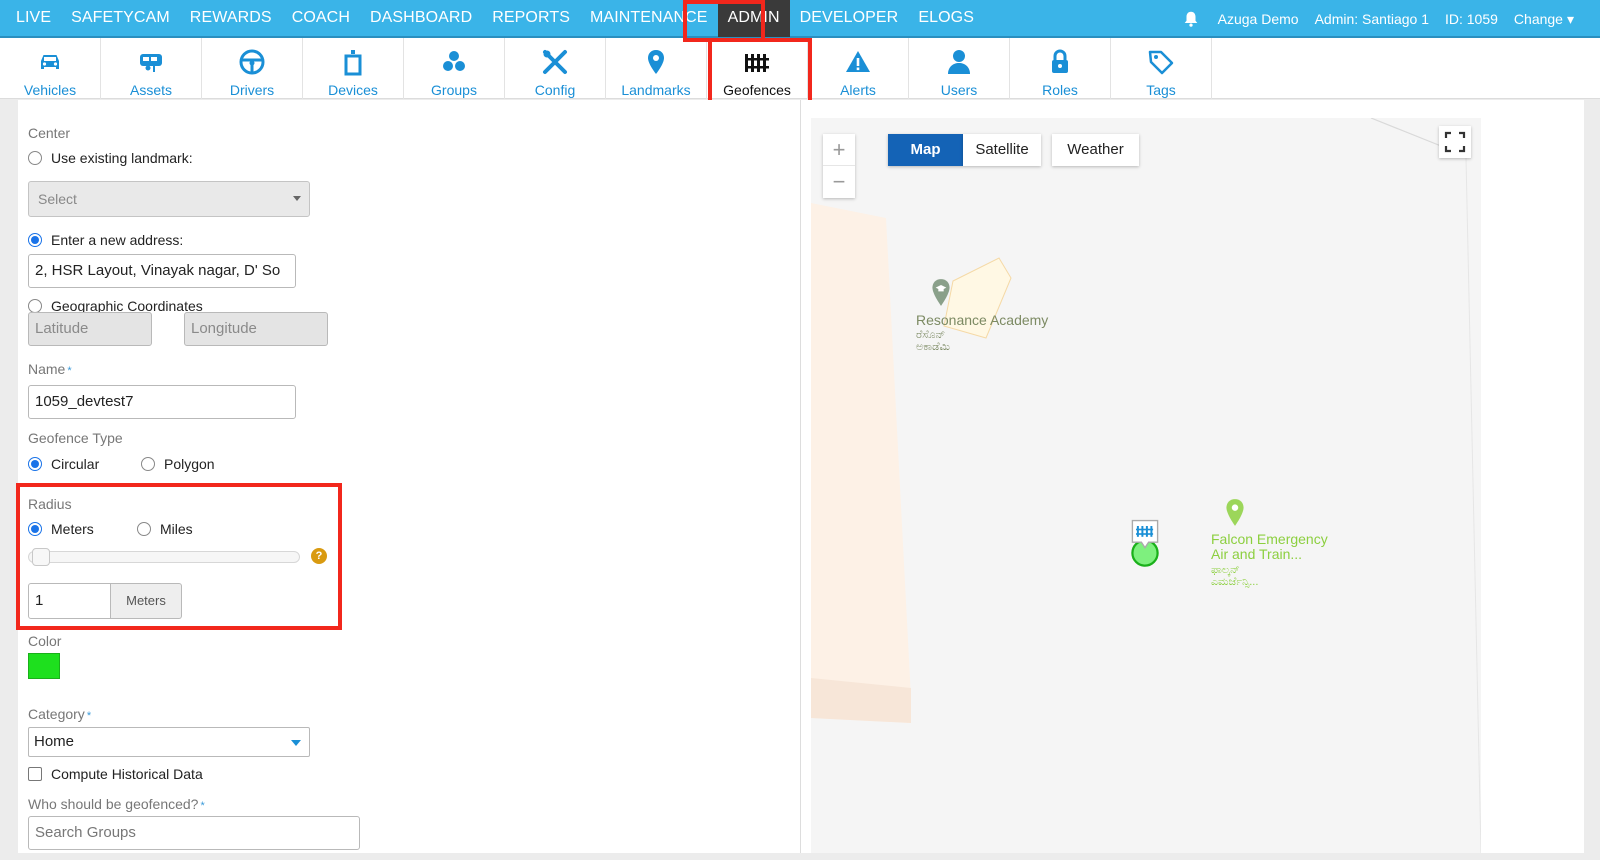  I want to click on user-name: Admin: Santiago 1, so click(1371, 19).